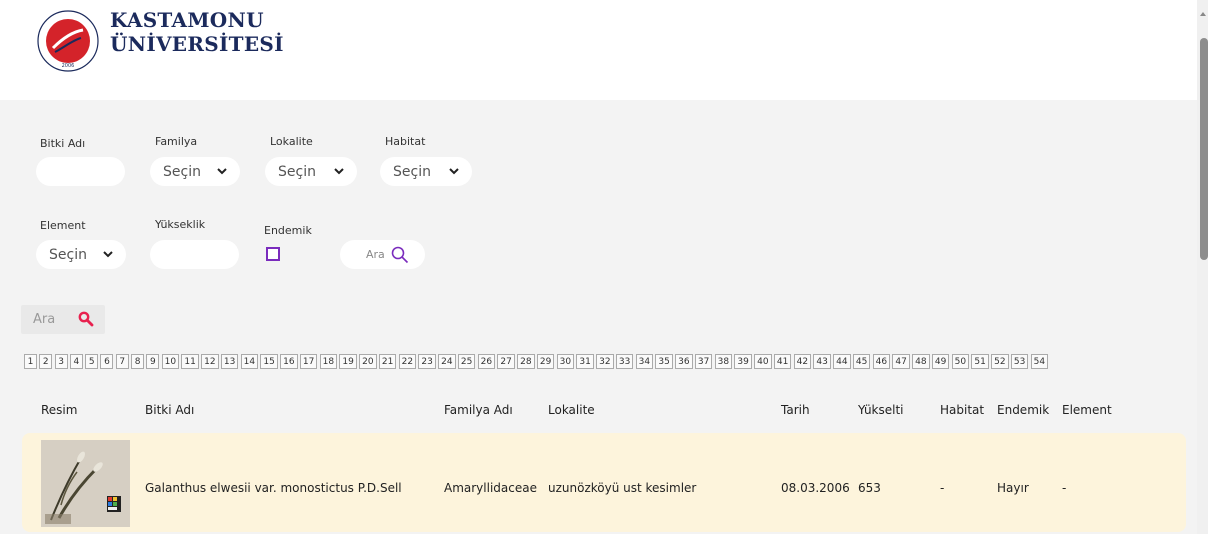 The height and width of the screenshot is (534, 1208). I want to click on page-button: 7, so click(122, 361).